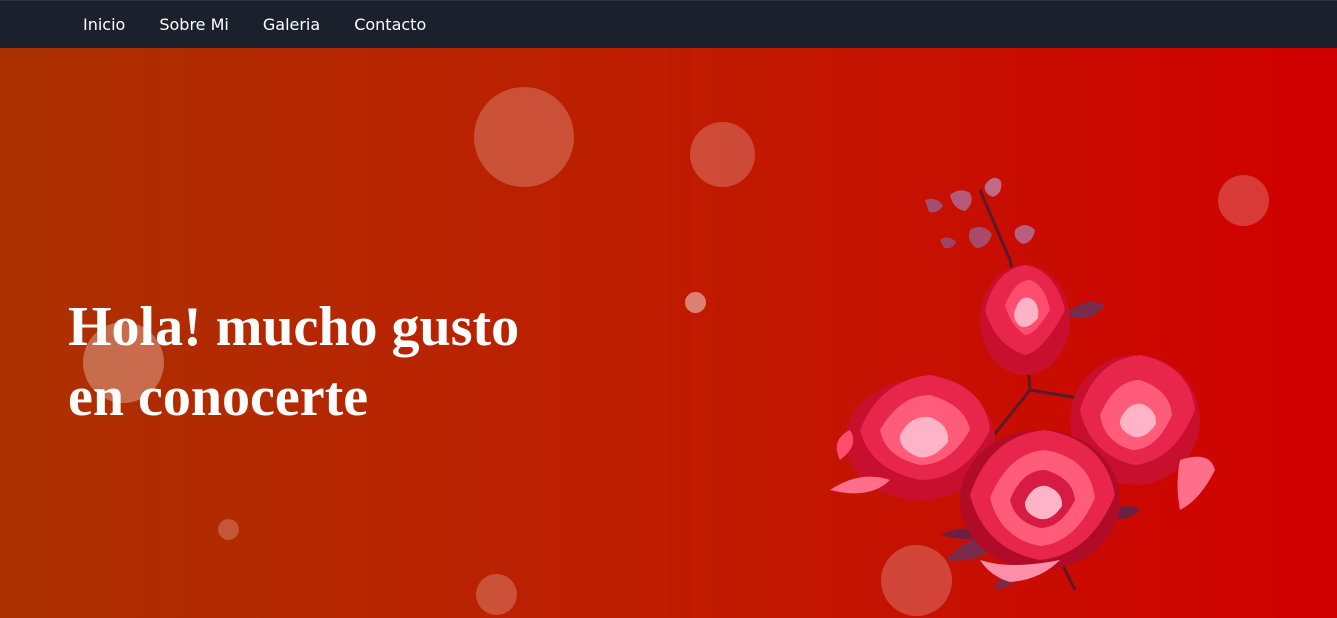 This screenshot has width=1337, height=618. What do you see at coordinates (294, 327) in the screenshot?
I see `hero-title-line-1: Hola! mucho gusto` at bounding box center [294, 327].